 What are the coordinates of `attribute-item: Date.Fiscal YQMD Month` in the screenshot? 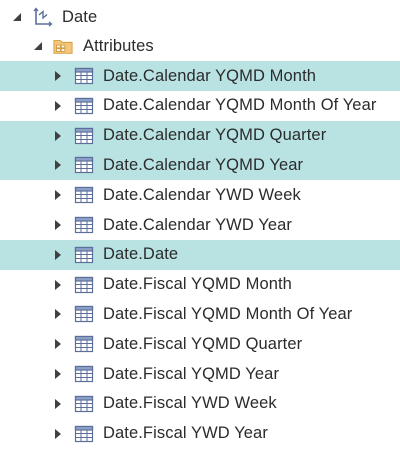 It's located at (200, 285).